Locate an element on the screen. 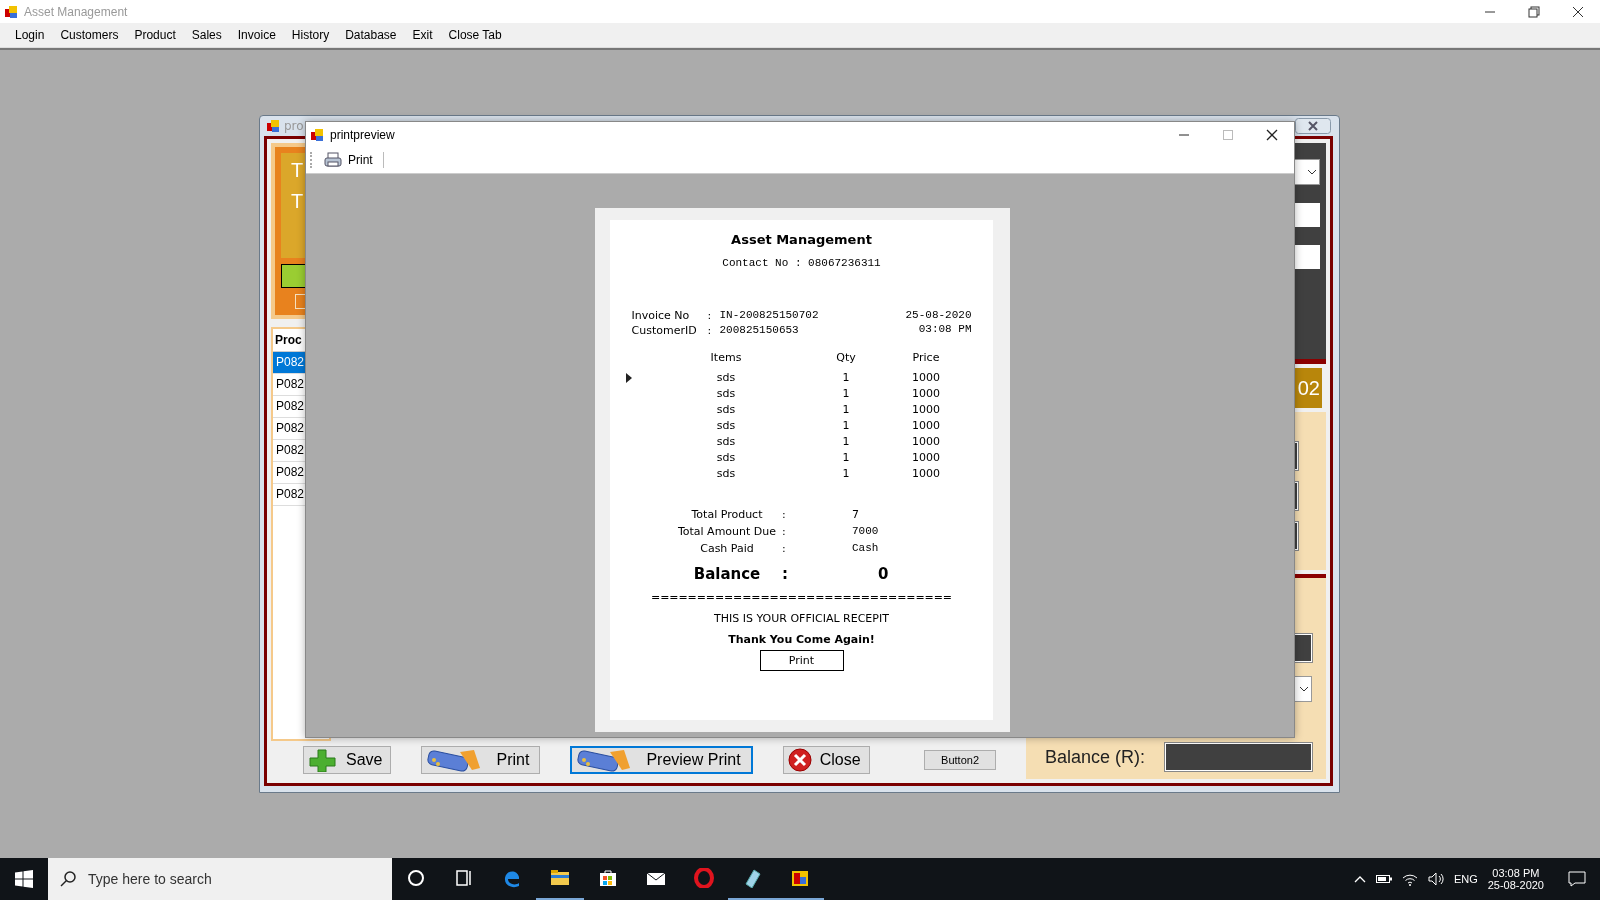 The image size is (1600, 900). ring-icon is located at coordinates (704, 878).